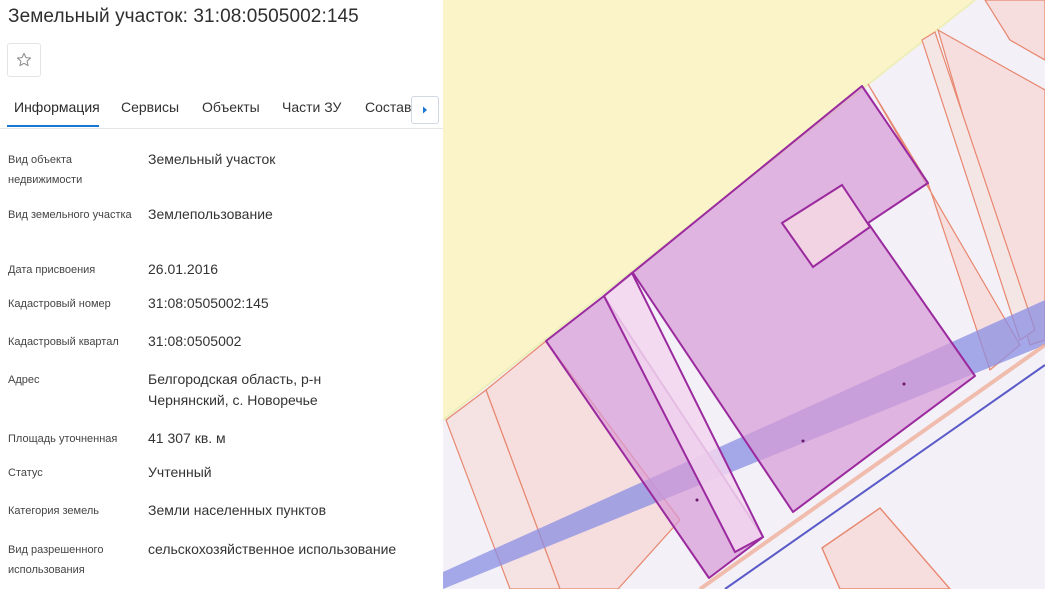  Describe the element at coordinates (24, 380) in the screenshot. I see `field-label: Адрес` at that location.